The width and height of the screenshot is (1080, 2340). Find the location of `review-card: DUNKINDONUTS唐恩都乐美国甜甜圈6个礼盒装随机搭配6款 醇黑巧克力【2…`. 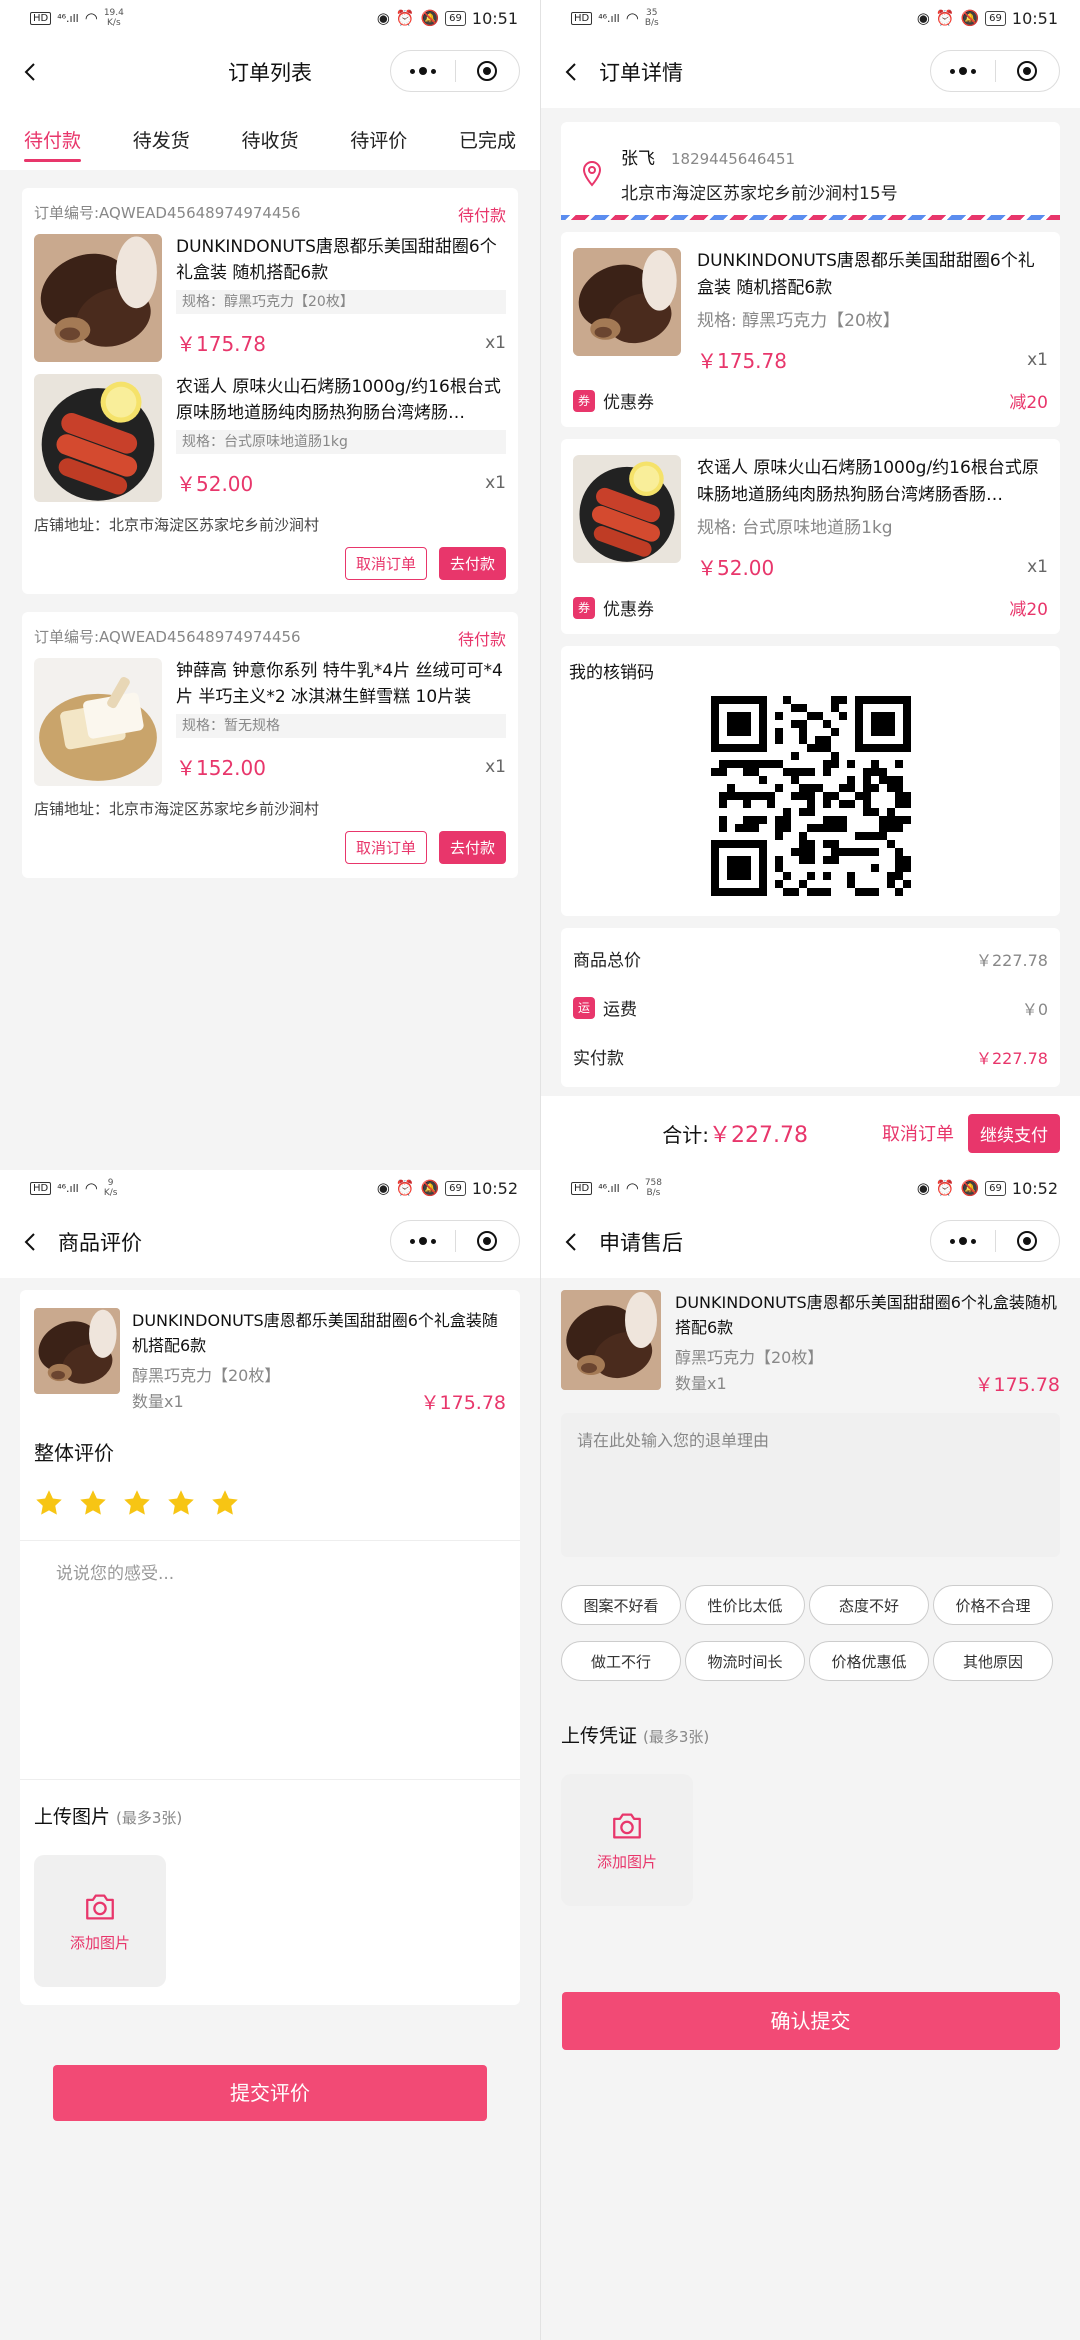

review-card: DUNKINDONUTS唐恩都乐美国甜甜圈6个礼盒装随机搭配6款 醇黑巧克力【2… is located at coordinates (270, 1647).